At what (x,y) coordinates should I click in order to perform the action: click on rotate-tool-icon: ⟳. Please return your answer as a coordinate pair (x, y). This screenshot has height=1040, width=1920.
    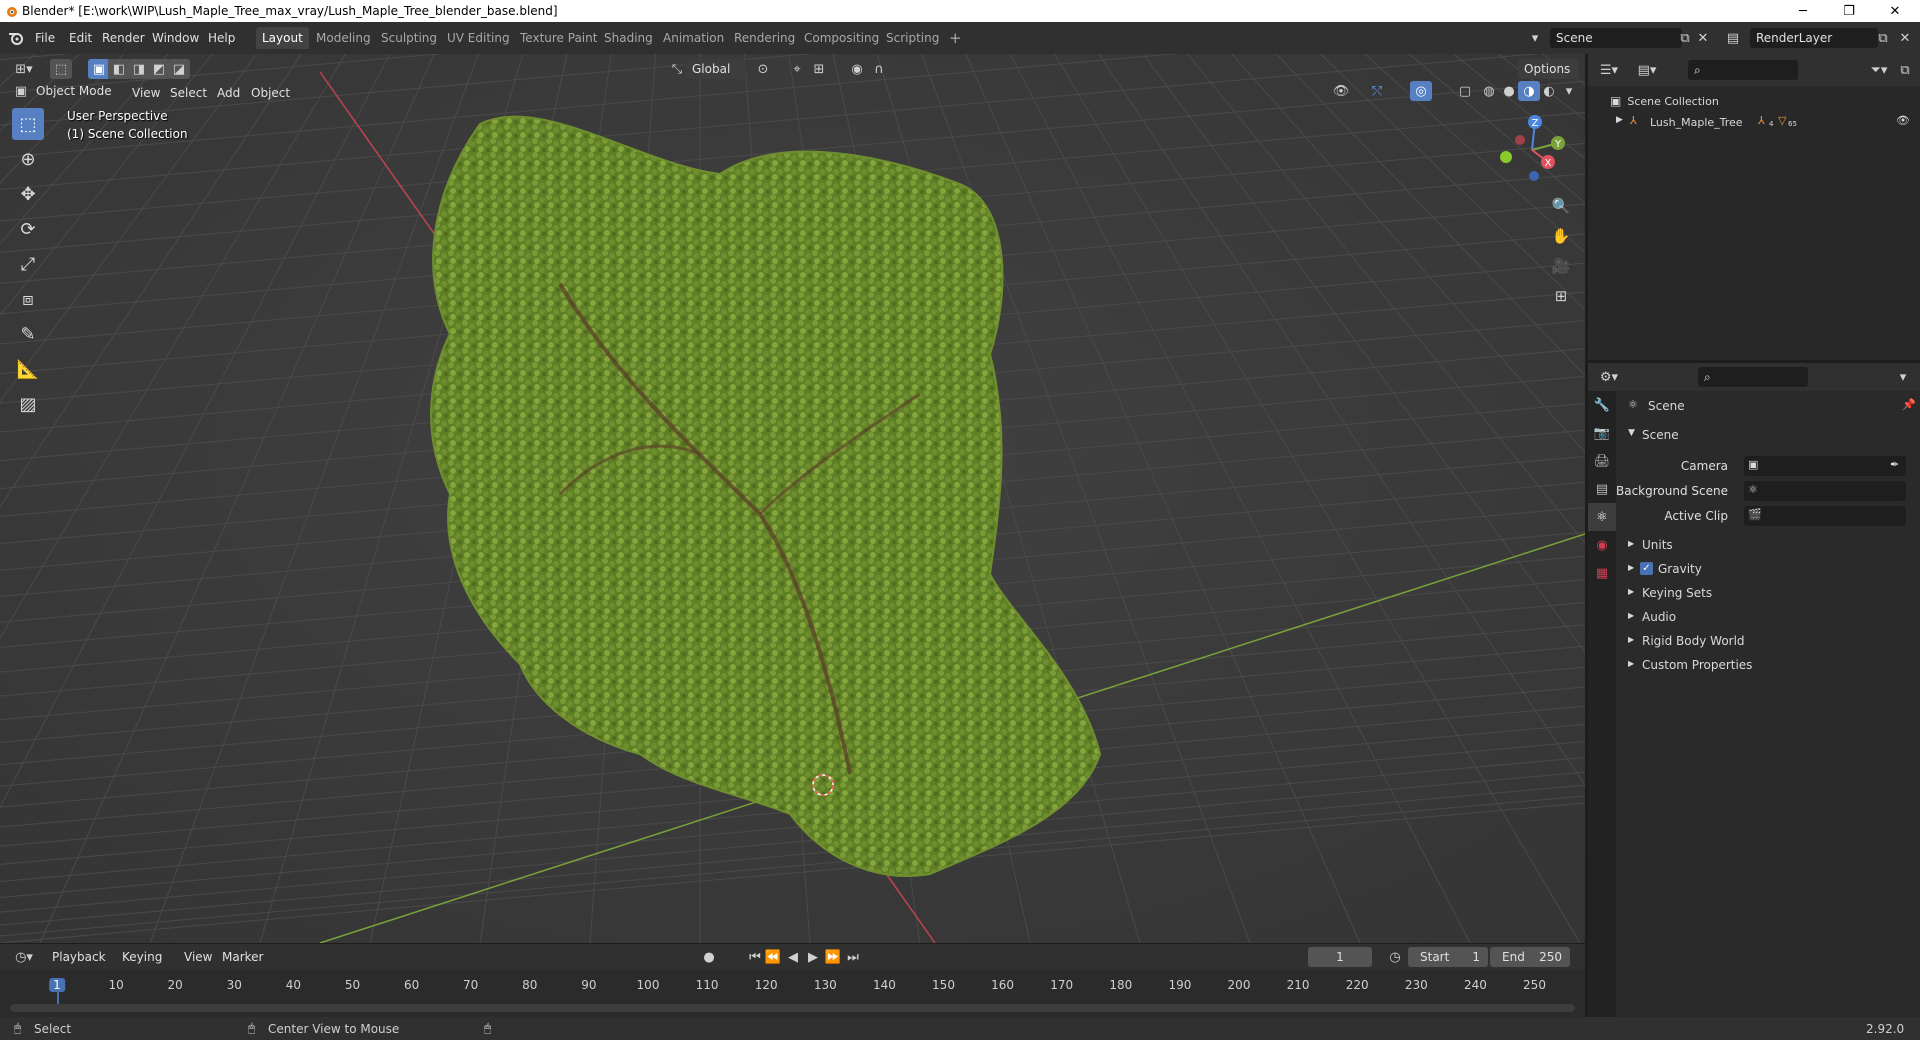
    Looking at the image, I should click on (28, 229).